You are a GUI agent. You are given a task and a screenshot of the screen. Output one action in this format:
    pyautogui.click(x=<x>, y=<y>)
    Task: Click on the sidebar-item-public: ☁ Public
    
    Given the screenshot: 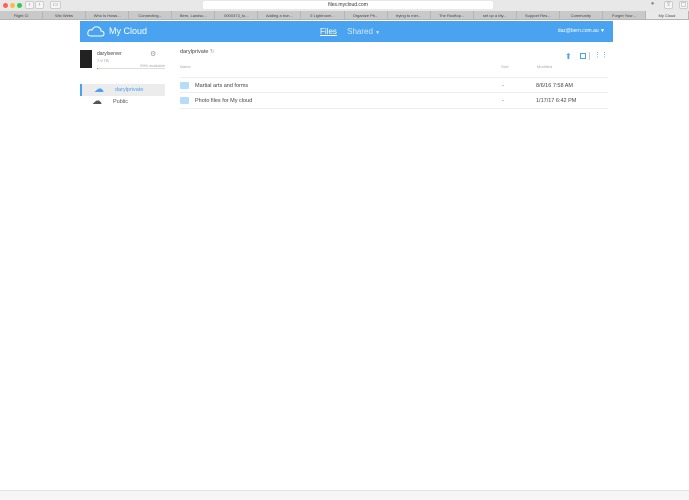 What is the action you would take?
    pyautogui.click(x=122, y=102)
    